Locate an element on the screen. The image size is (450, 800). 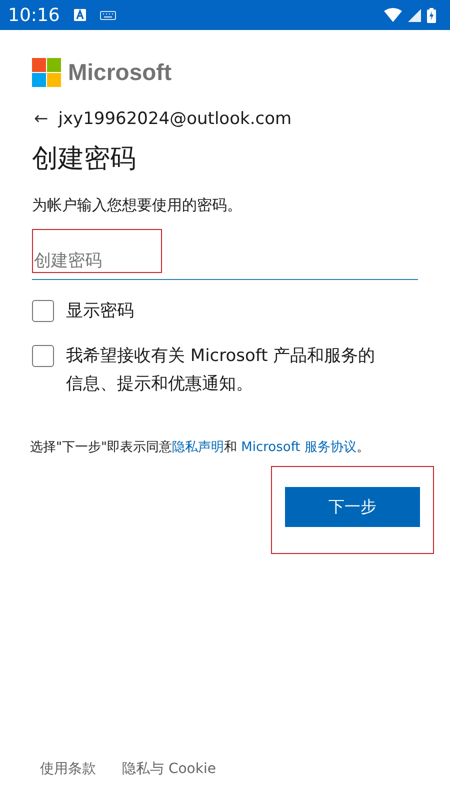
privacy-cookie-link: 隐私与 Cookie is located at coordinates (169, 769).